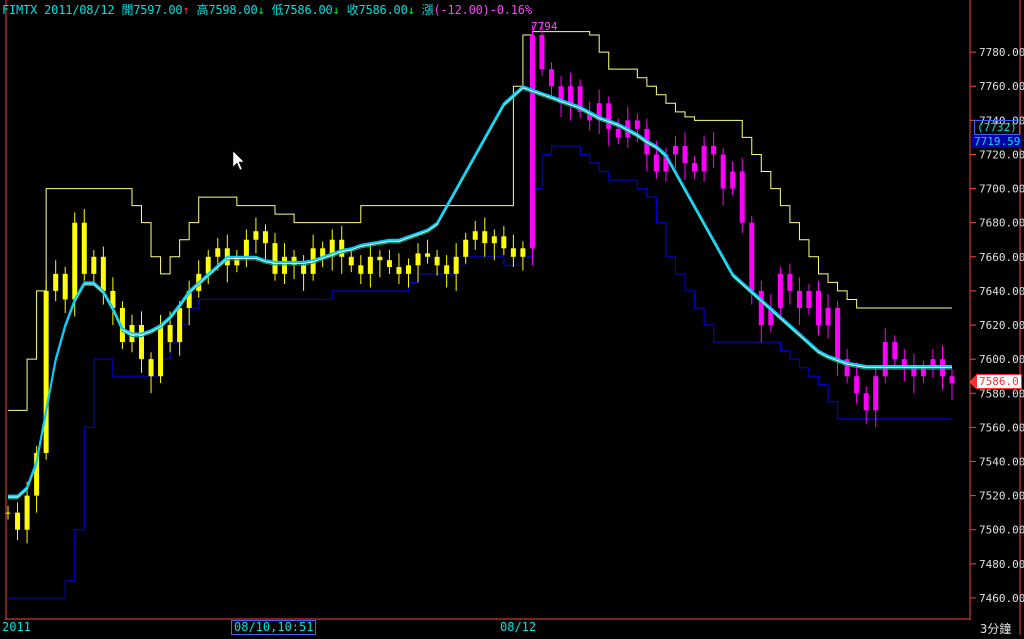  I want to click on y-tick-label: 7480.00, so click(1001, 564).